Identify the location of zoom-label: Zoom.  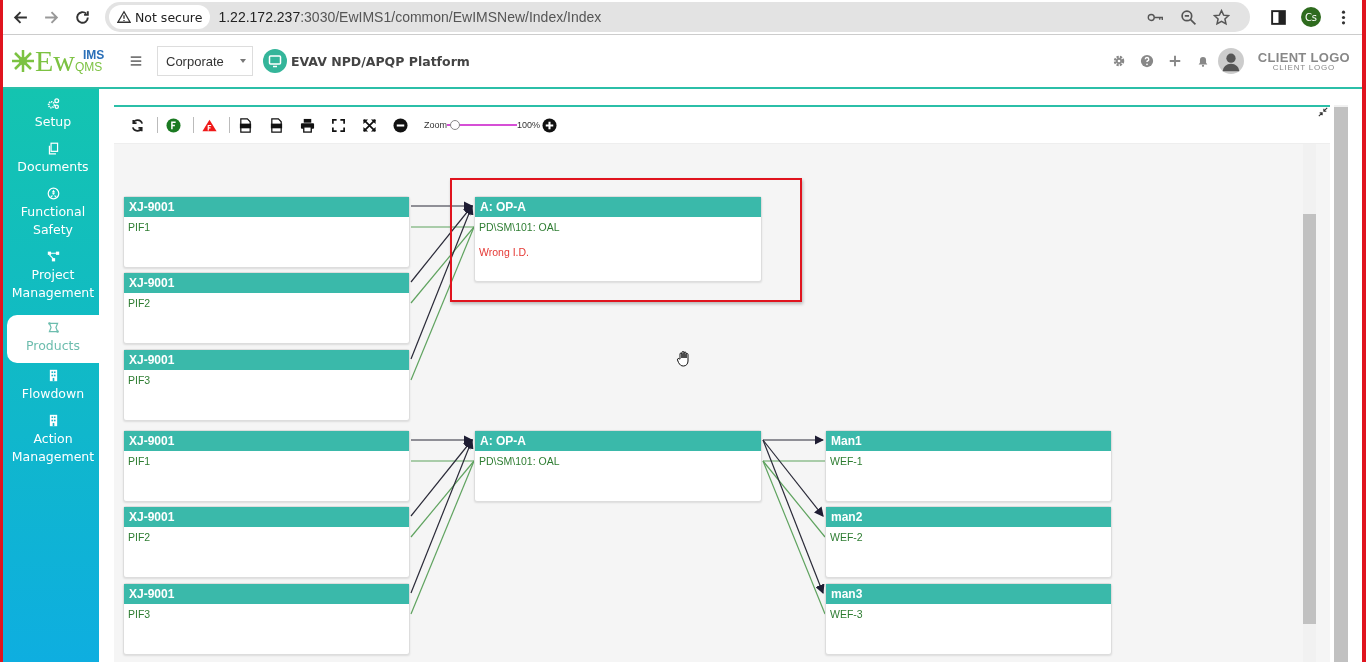
(435, 125).